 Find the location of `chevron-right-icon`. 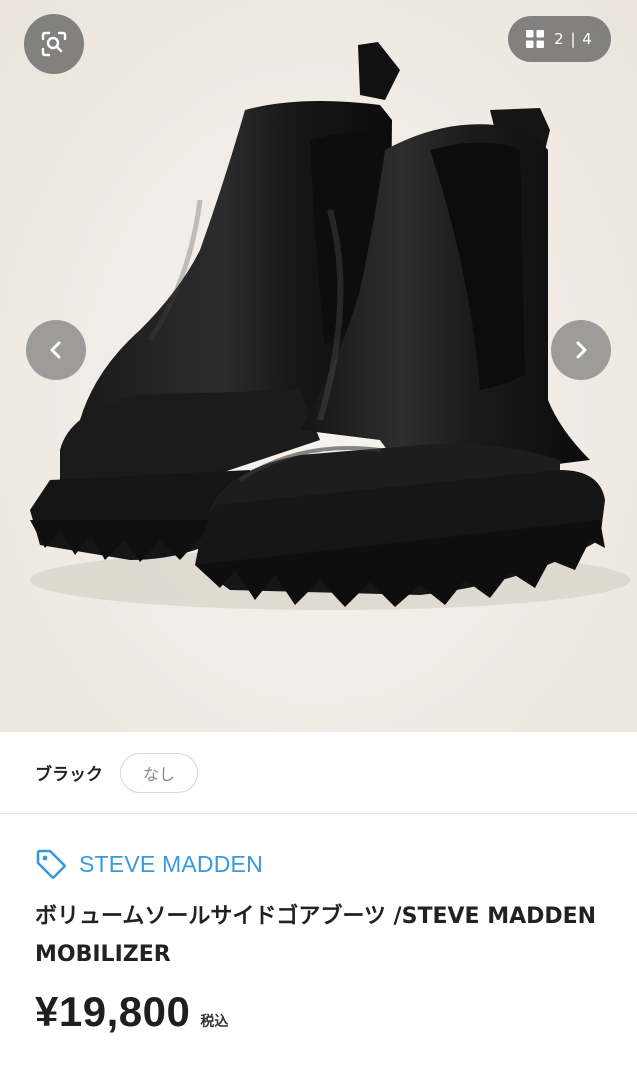

chevron-right-icon is located at coordinates (581, 350).